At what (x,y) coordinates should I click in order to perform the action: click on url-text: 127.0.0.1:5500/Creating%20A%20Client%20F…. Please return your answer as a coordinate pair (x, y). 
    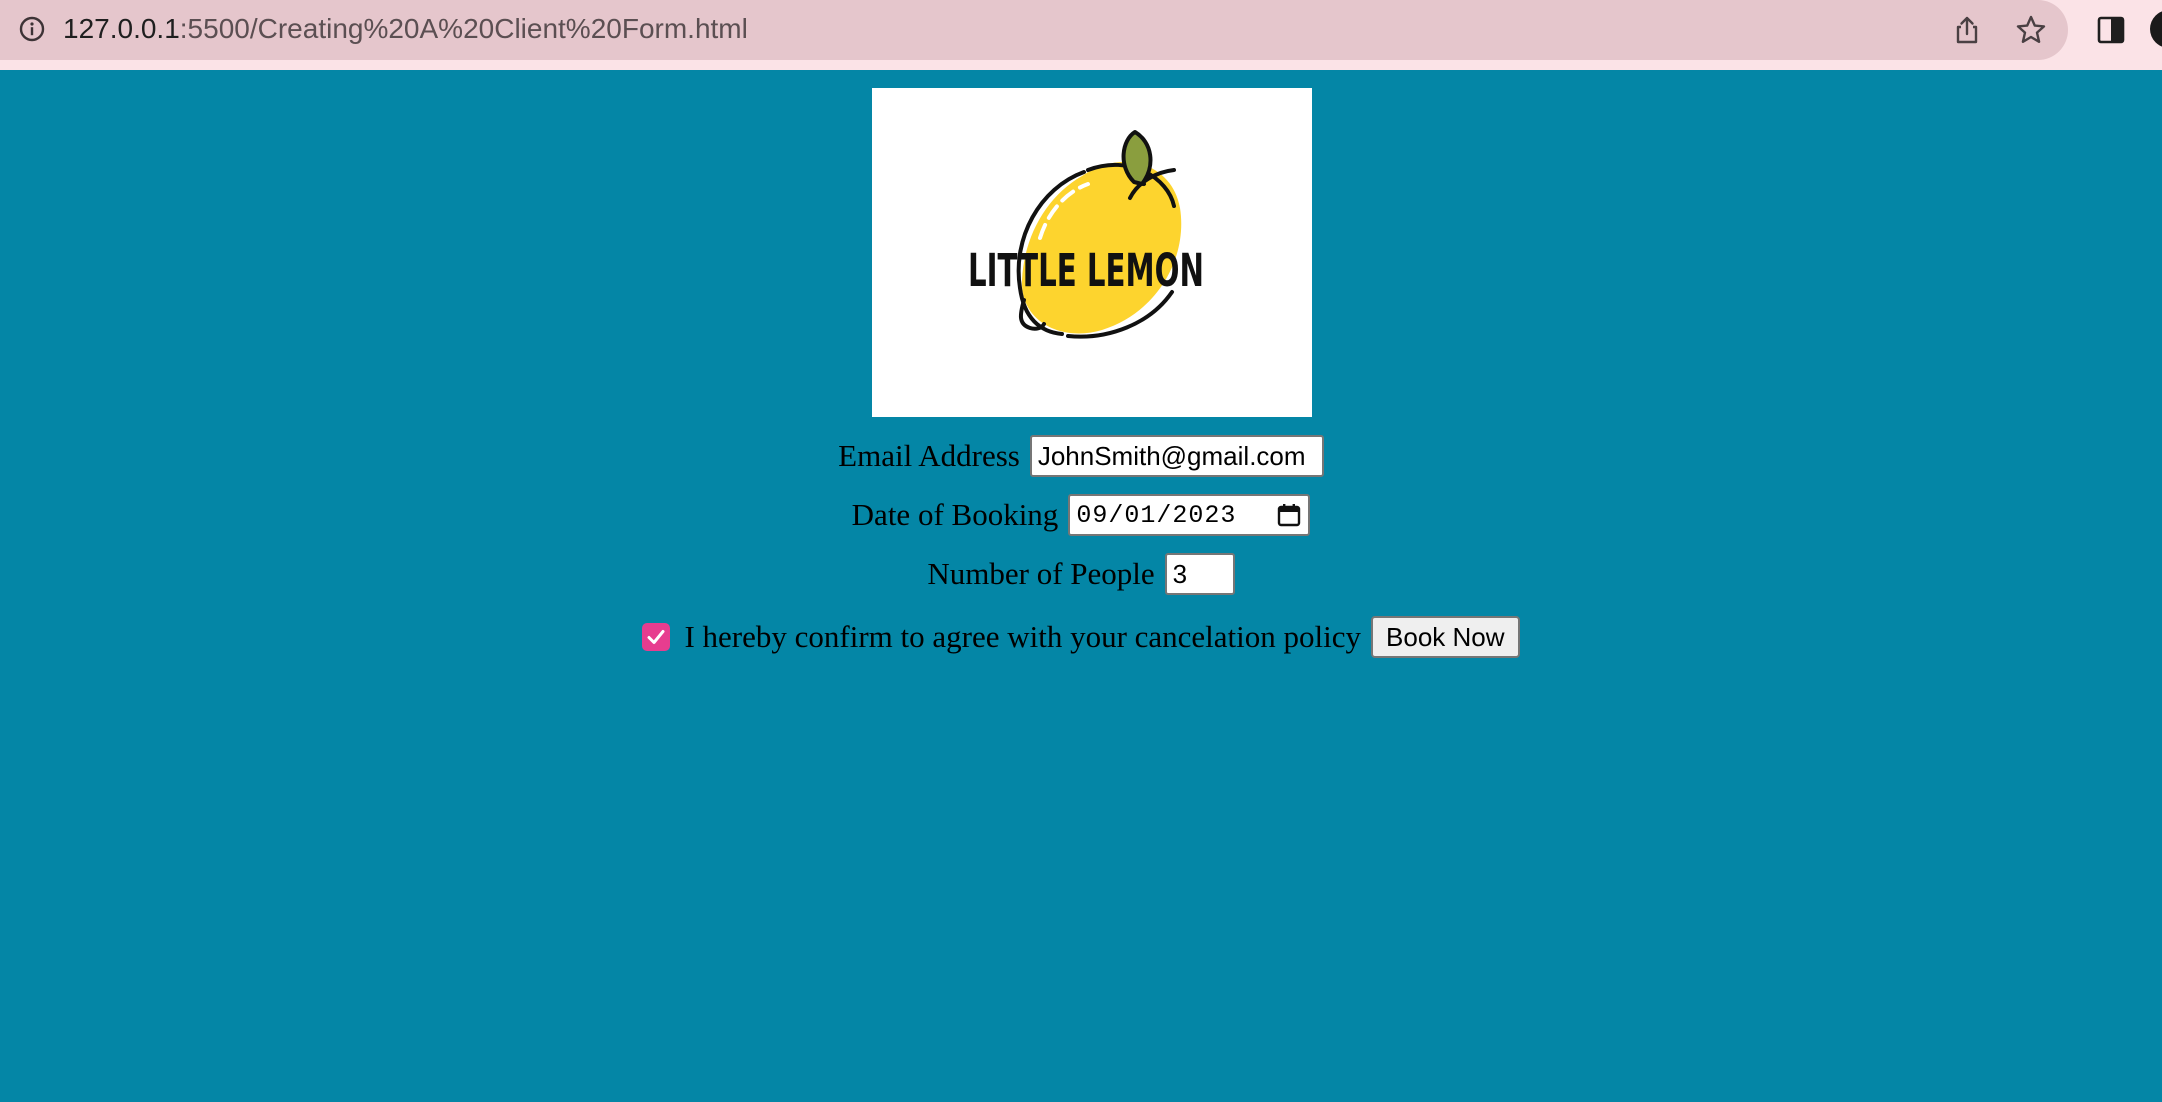
    Looking at the image, I should click on (405, 29).